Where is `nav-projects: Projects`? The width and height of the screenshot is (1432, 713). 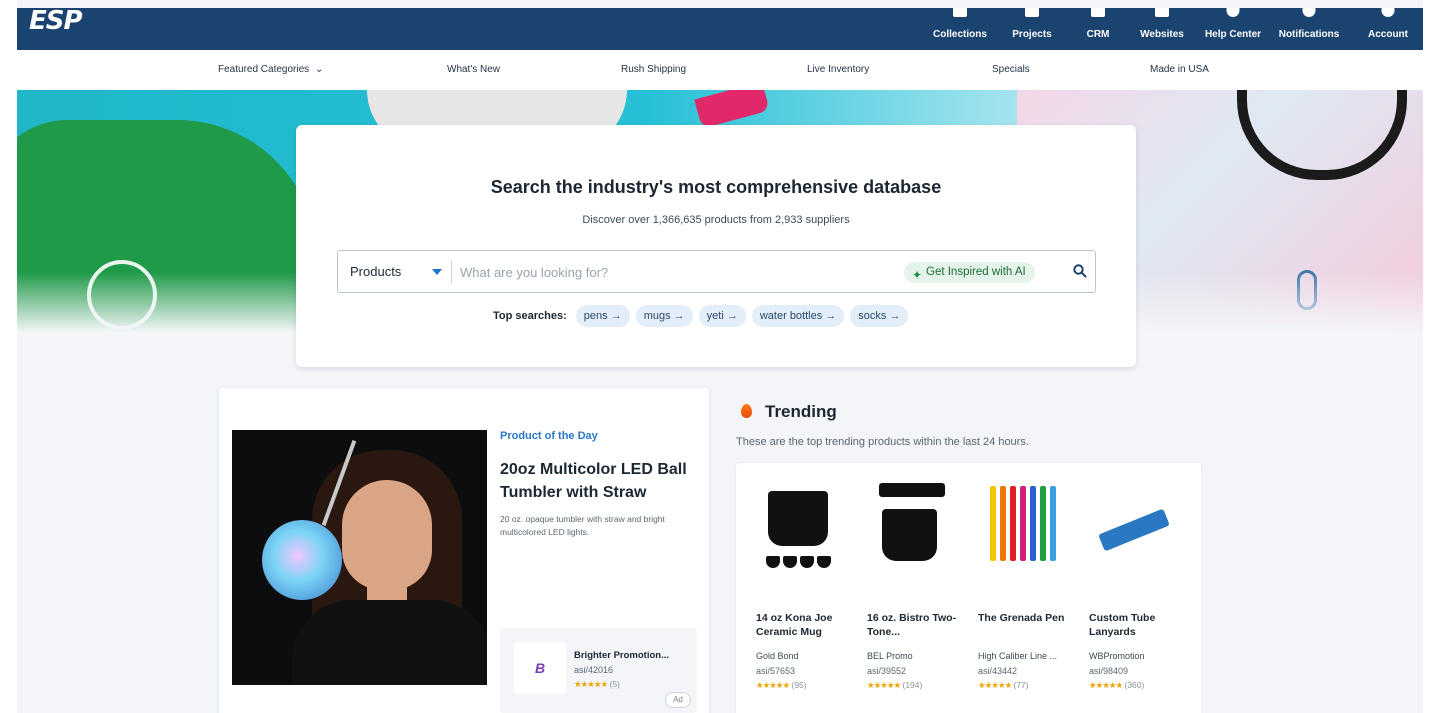 nav-projects: Projects is located at coordinates (1032, 29).